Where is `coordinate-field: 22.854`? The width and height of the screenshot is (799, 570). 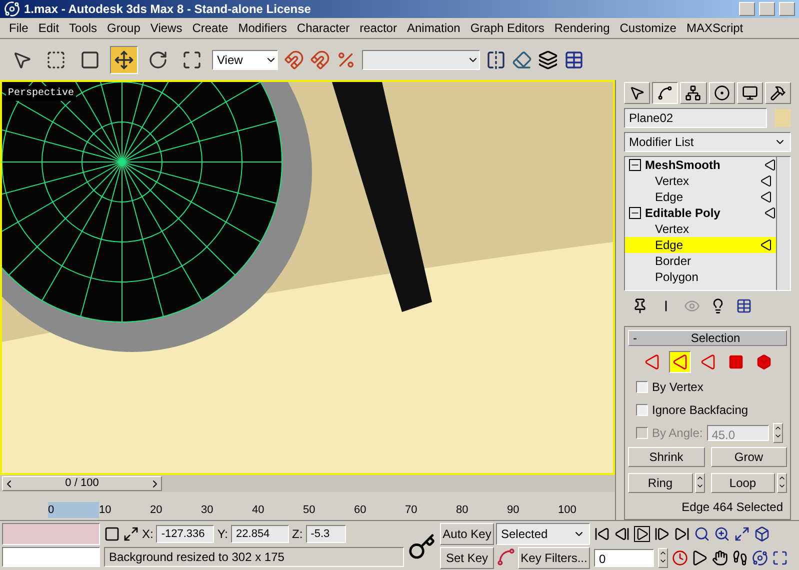
coordinate-field: 22.854 is located at coordinates (260, 534).